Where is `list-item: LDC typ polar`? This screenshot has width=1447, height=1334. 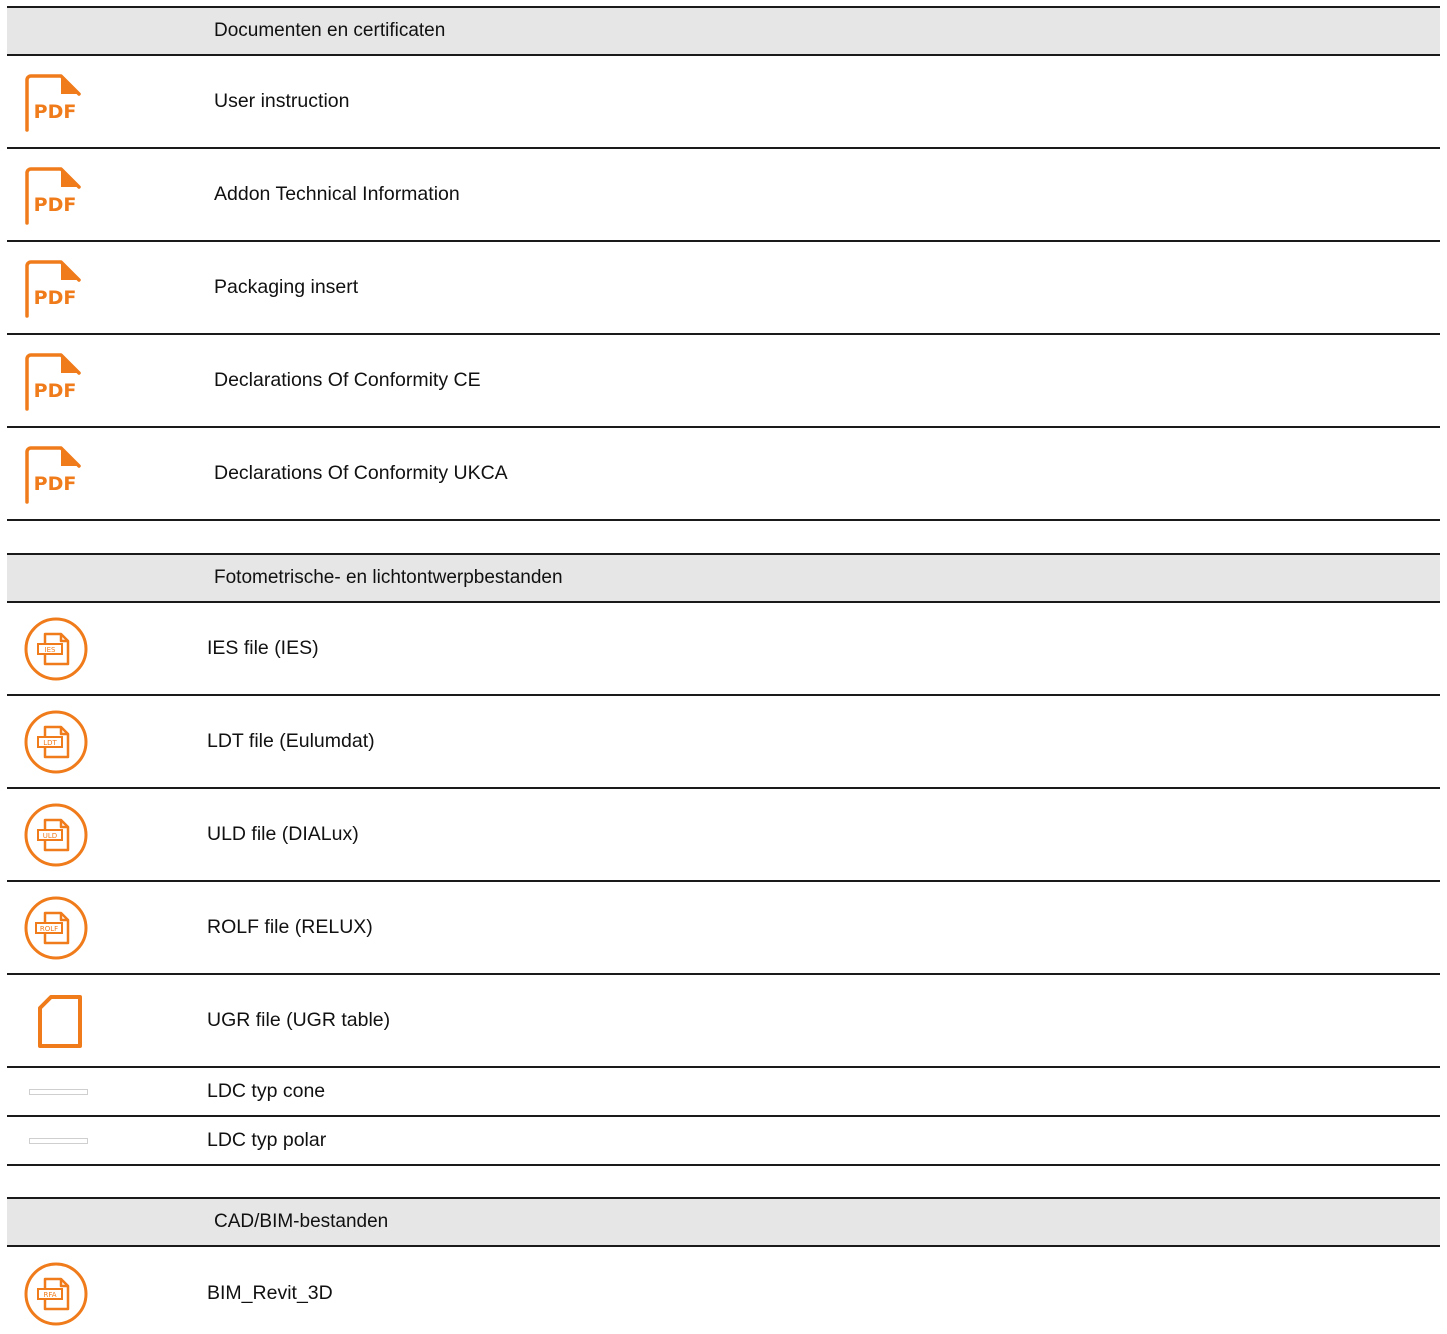
list-item: LDC typ polar is located at coordinates (723, 1141).